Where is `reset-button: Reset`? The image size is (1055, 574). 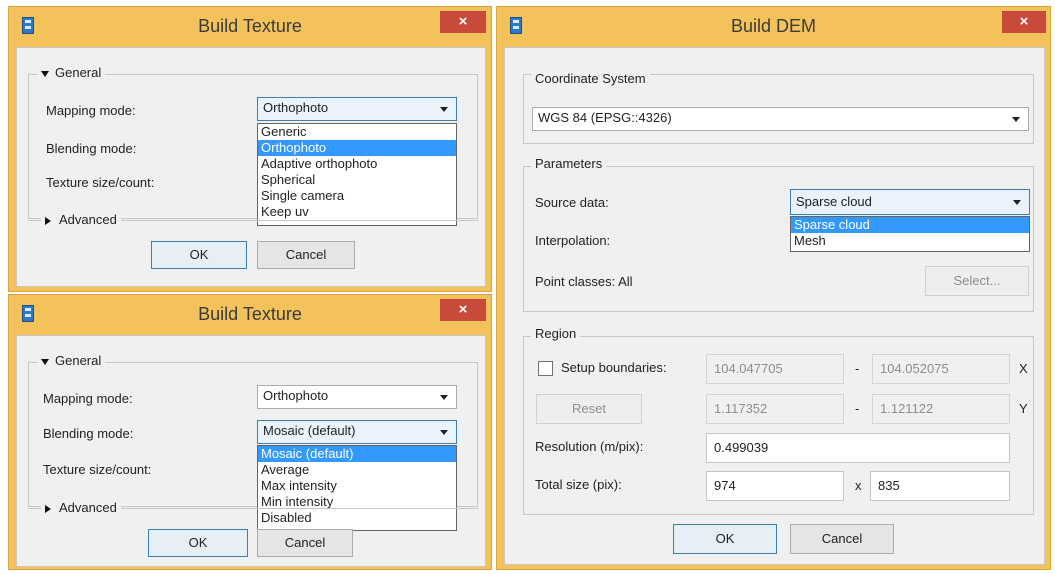 reset-button: Reset is located at coordinates (589, 409).